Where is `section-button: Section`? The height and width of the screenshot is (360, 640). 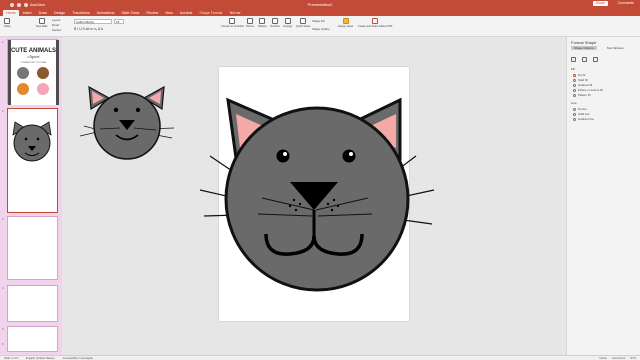
section-button: Section is located at coordinates (56, 30).